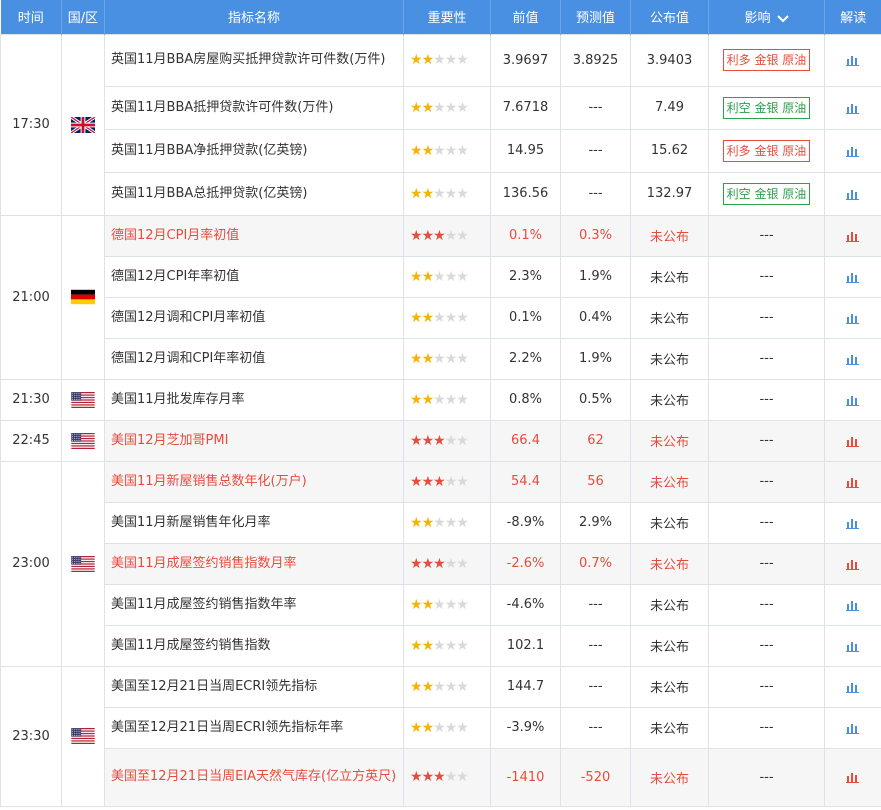 This screenshot has width=881, height=810. I want to click on previous-value: 136.56, so click(525, 193).